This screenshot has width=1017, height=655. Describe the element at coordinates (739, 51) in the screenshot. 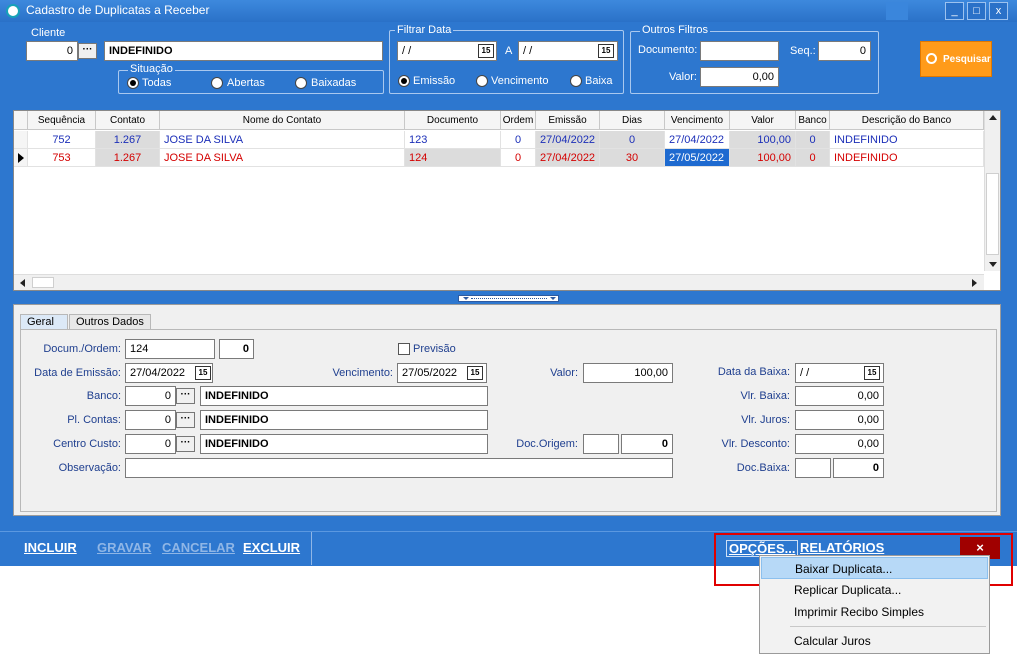

I see `documento-input` at that location.